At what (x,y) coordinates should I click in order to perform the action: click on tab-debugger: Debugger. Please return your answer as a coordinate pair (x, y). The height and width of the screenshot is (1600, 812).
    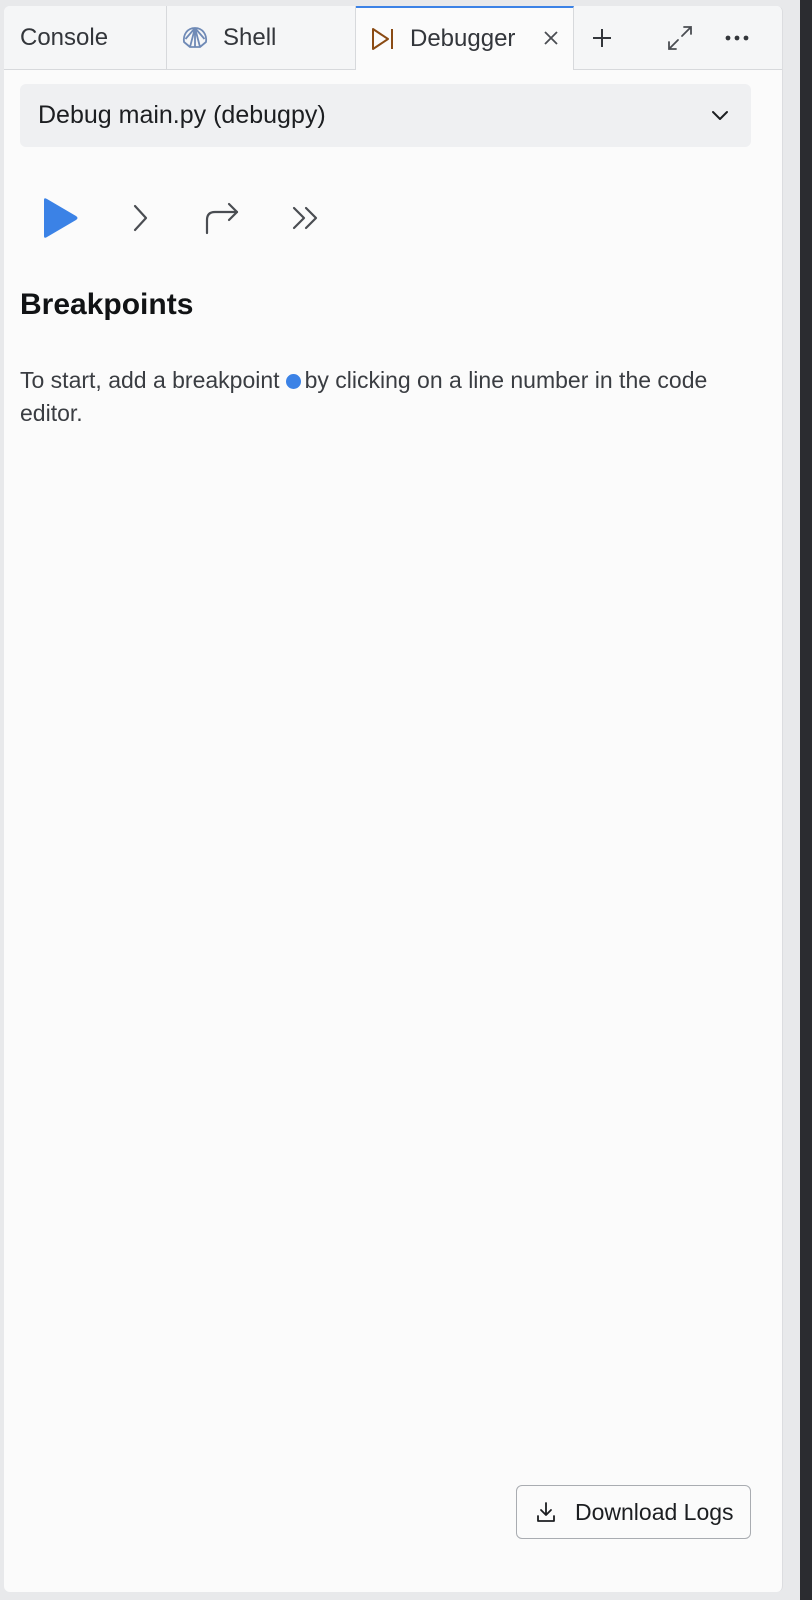
    Looking at the image, I should click on (465, 38).